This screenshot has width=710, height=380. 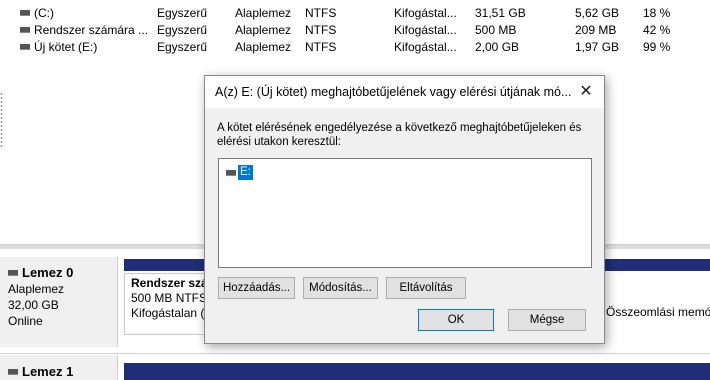 I want to click on partition-title: Rendszer szá, so click(x=169, y=283).